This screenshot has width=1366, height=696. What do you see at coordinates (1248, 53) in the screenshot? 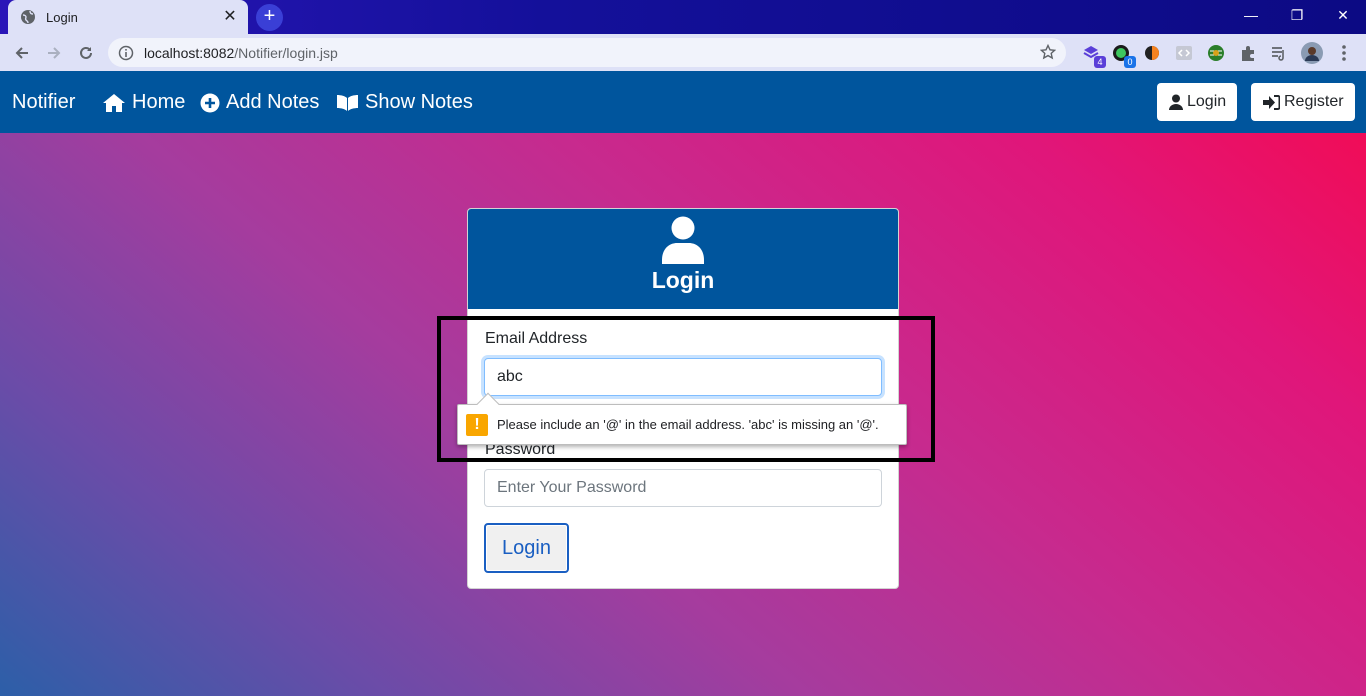
I see `puzzle-extensions-icon` at bounding box center [1248, 53].